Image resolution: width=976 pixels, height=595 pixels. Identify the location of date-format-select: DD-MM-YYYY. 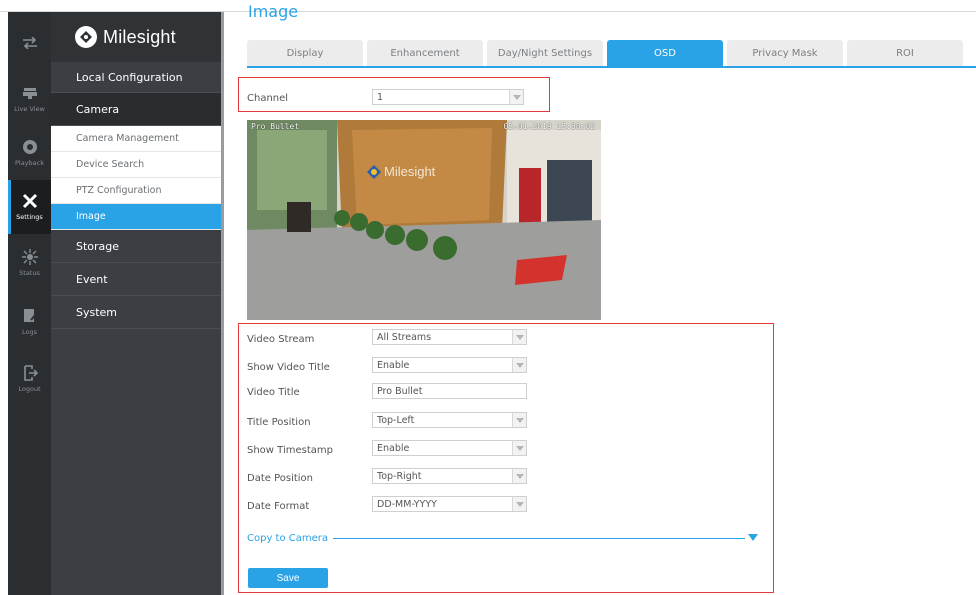
(449, 504).